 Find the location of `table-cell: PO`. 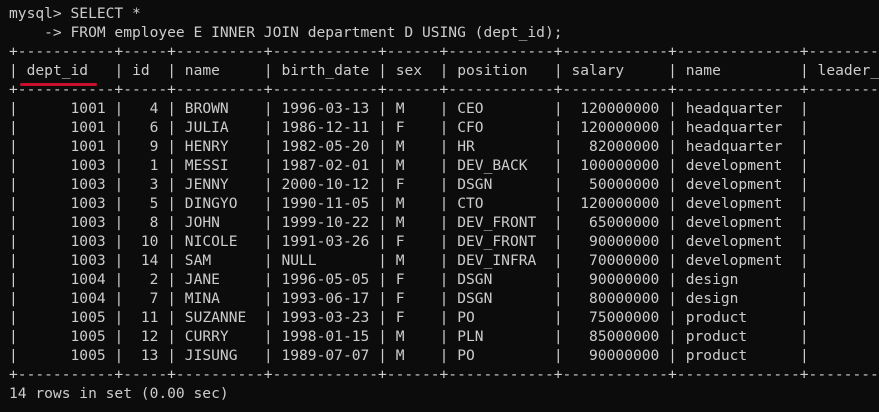

table-cell: PO is located at coordinates (466, 317).